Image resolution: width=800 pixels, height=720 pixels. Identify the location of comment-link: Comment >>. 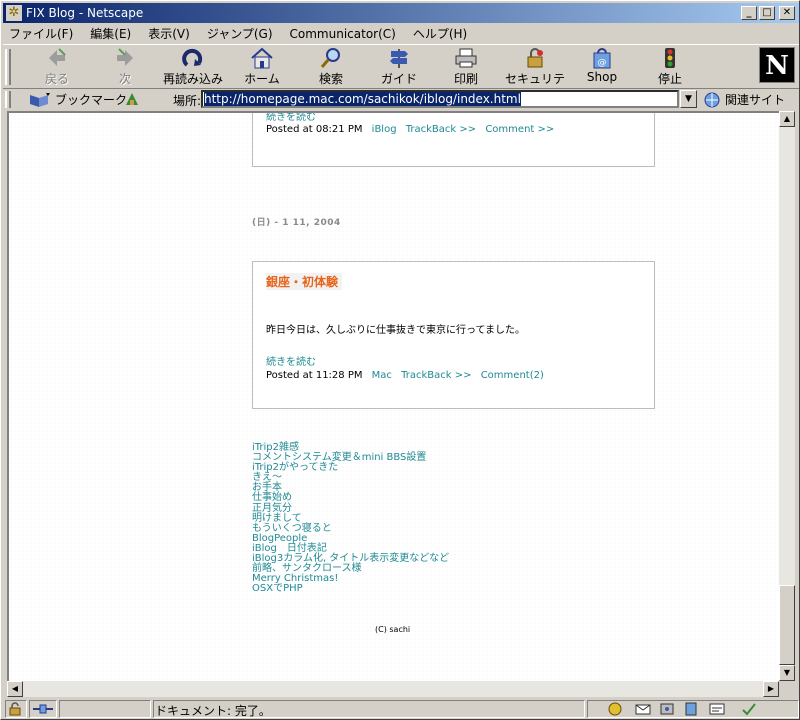
(519, 129).